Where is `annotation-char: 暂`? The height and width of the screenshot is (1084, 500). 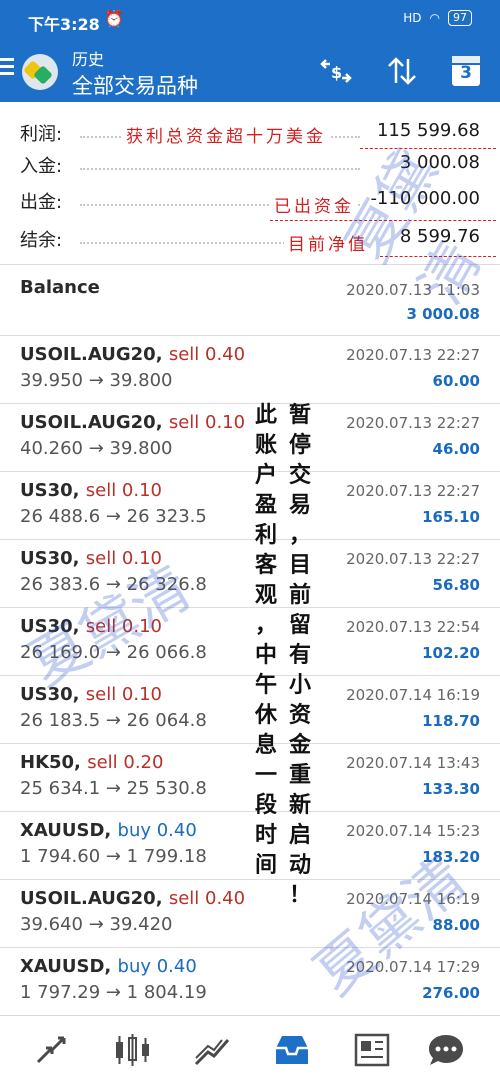
annotation-char: 暂 is located at coordinates (299, 415).